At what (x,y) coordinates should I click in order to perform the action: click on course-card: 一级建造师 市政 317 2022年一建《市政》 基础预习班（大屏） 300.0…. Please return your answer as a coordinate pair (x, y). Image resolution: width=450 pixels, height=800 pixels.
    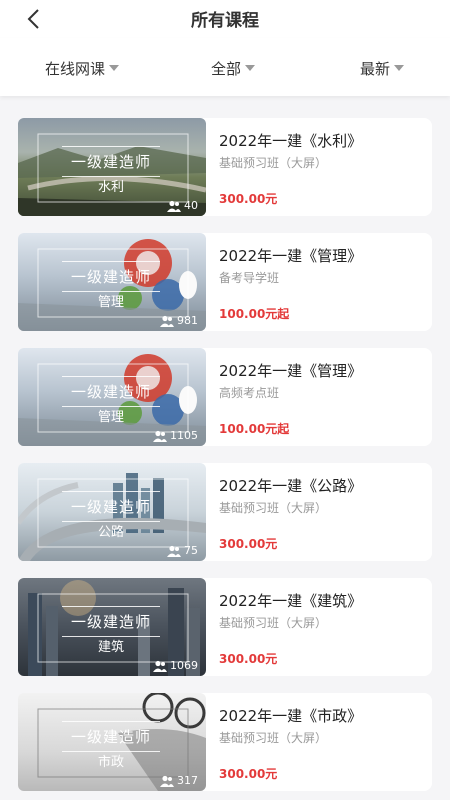
    Looking at the image, I should click on (225, 742).